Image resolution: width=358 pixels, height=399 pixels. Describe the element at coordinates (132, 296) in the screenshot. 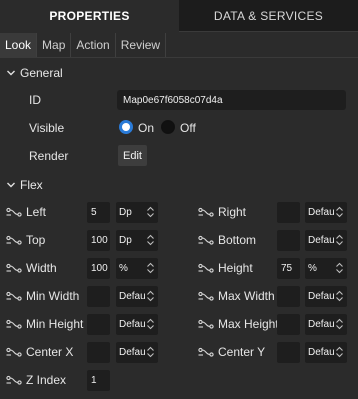

I see `min-width-unit-value: Defau` at that location.